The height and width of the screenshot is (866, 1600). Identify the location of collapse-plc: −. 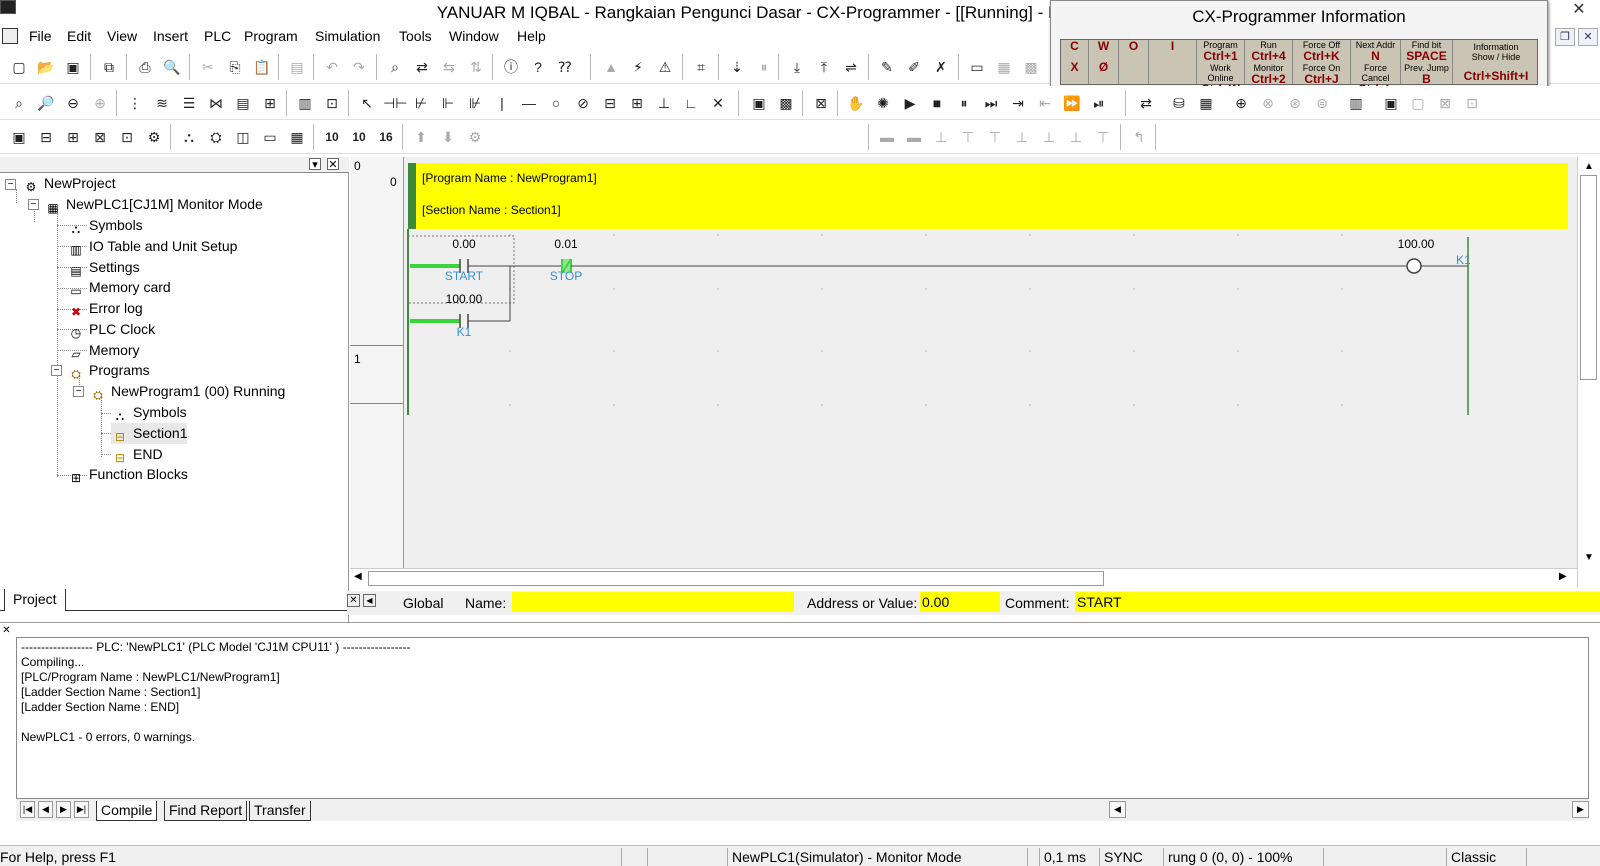
(33, 204).